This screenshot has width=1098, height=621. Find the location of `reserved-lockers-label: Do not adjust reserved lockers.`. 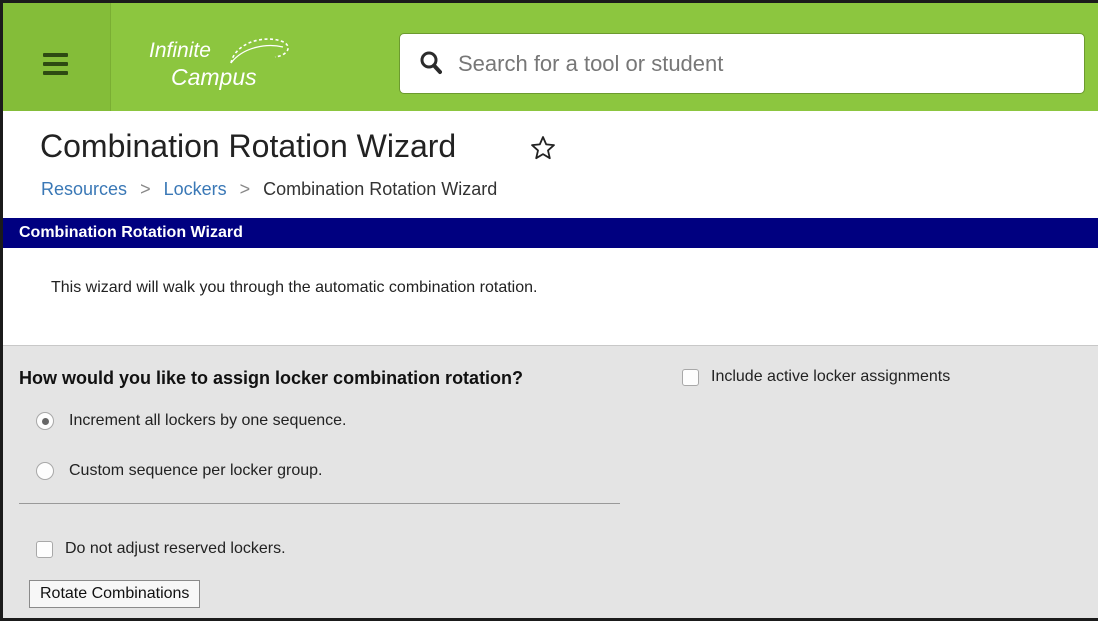

reserved-lockers-label: Do not adjust reserved lockers. is located at coordinates (175, 548).